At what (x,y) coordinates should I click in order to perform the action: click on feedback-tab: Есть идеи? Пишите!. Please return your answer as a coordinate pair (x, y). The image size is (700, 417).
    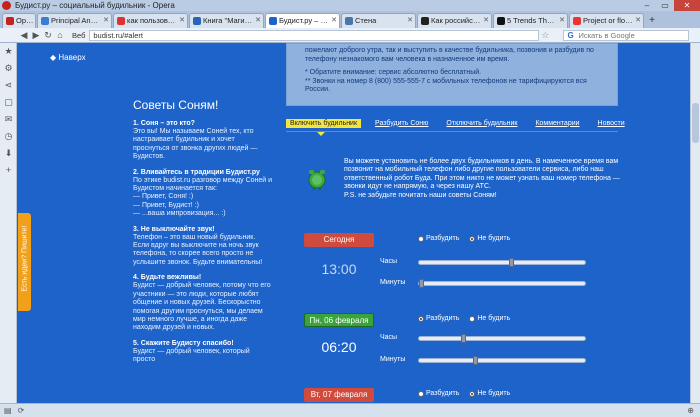
    Looking at the image, I should click on (24, 262).